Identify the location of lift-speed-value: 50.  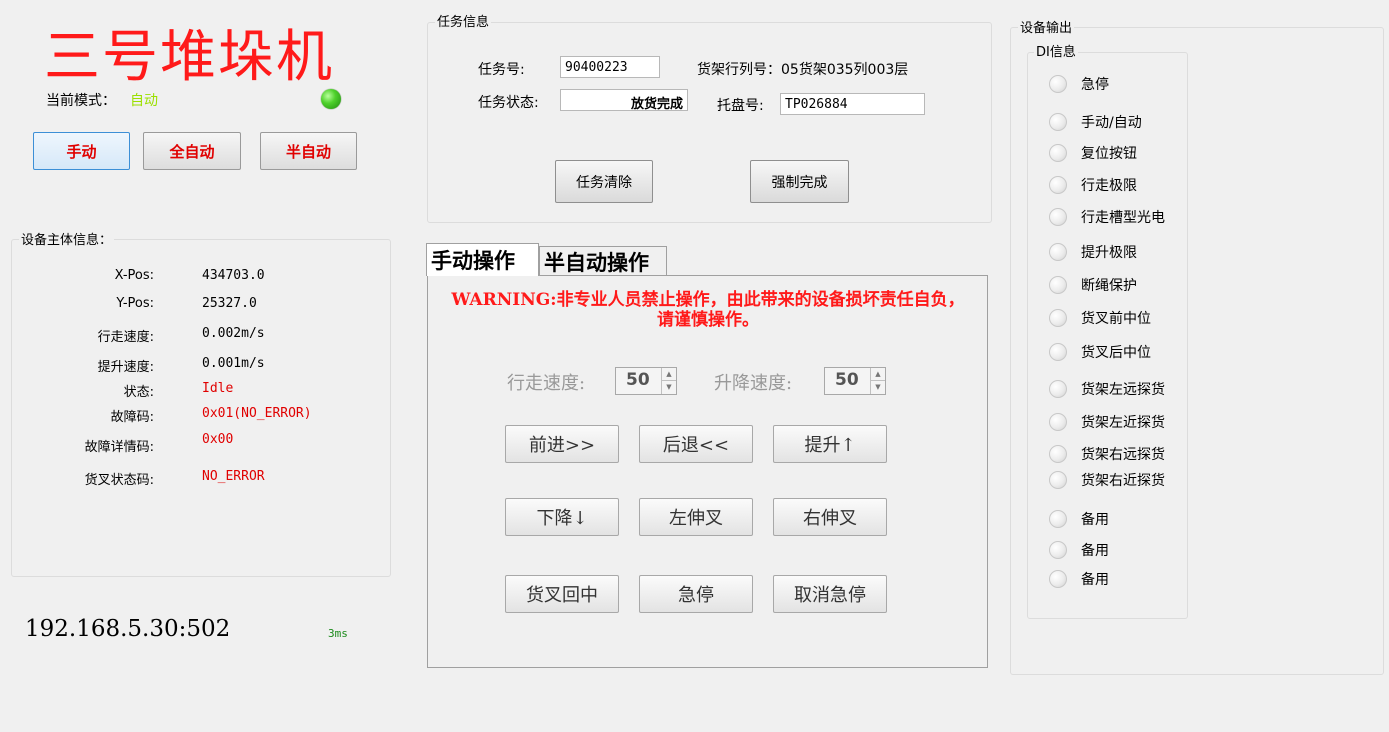
(847, 380).